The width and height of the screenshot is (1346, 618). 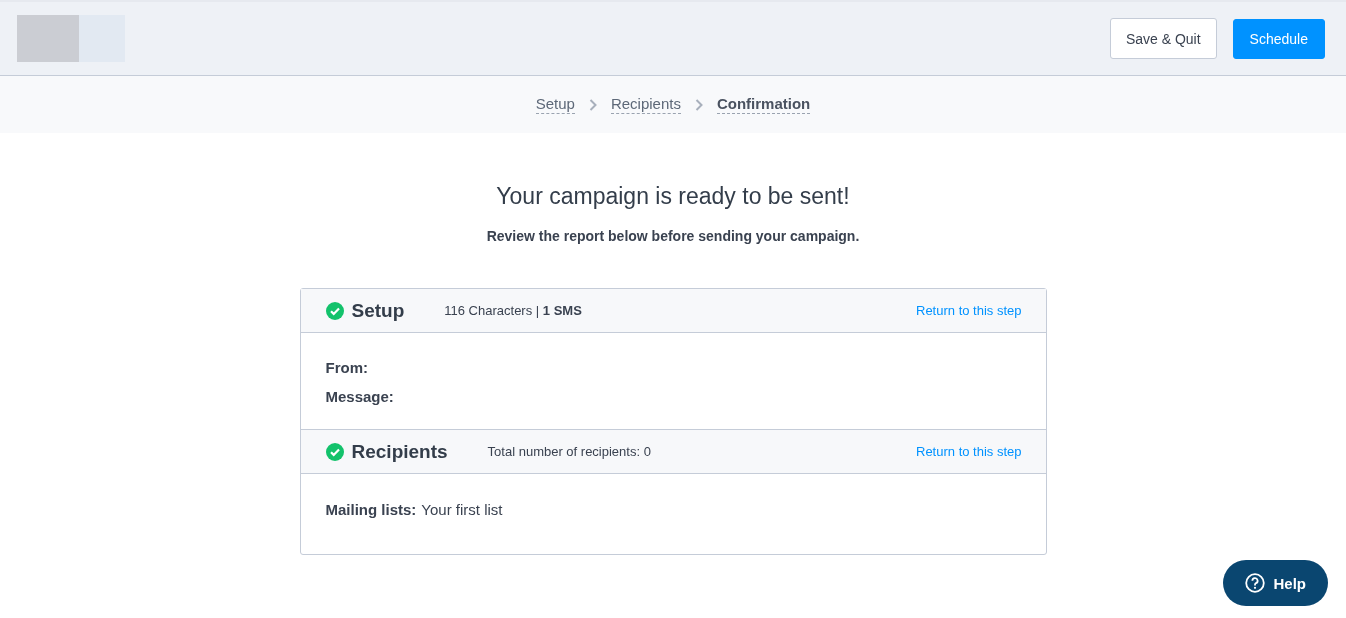 What do you see at coordinates (673, 196) in the screenshot?
I see `page-title: Your campaign is ready to be sent!` at bounding box center [673, 196].